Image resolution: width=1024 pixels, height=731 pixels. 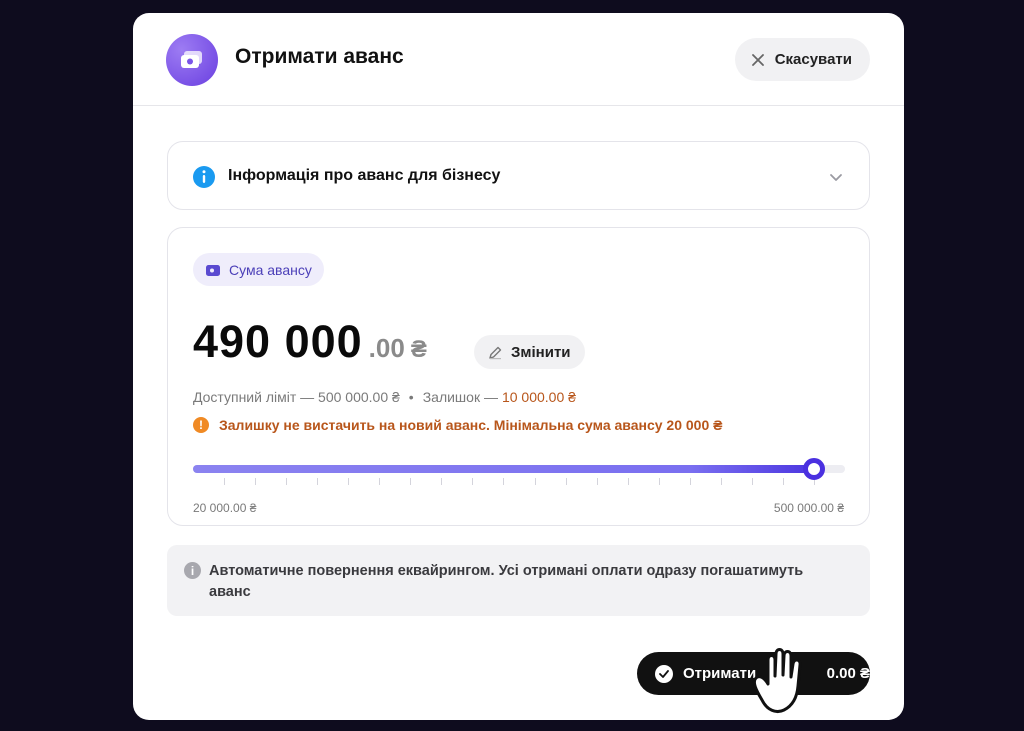 What do you see at coordinates (364, 175) in the screenshot?
I see `info-section-label: Інформація про аванс для бізнесу` at bounding box center [364, 175].